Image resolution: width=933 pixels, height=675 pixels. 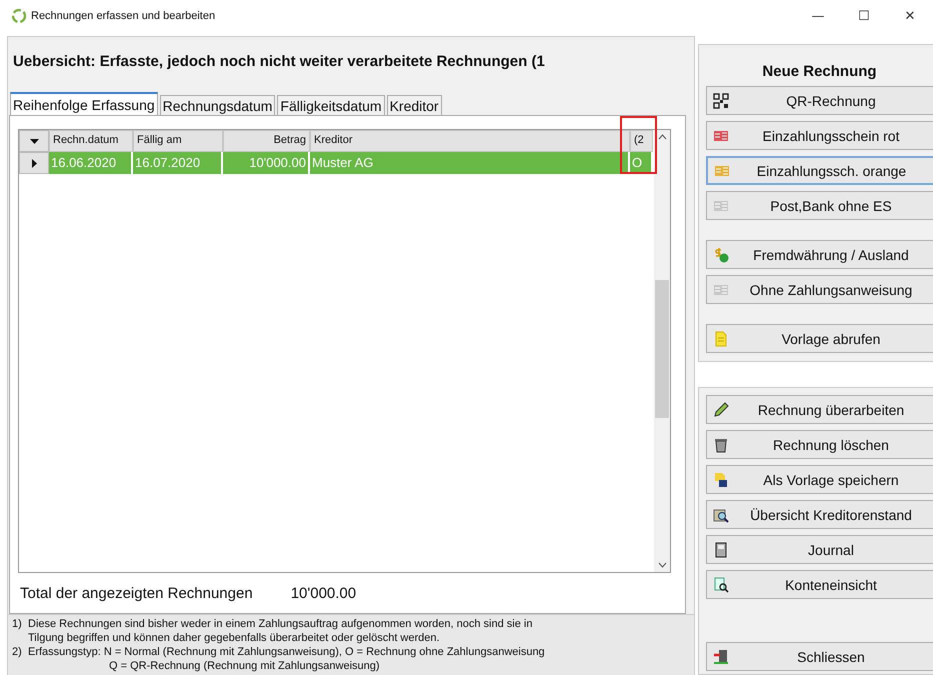 What do you see at coordinates (721, 584) in the screenshot?
I see `sheet-search-icon` at bounding box center [721, 584].